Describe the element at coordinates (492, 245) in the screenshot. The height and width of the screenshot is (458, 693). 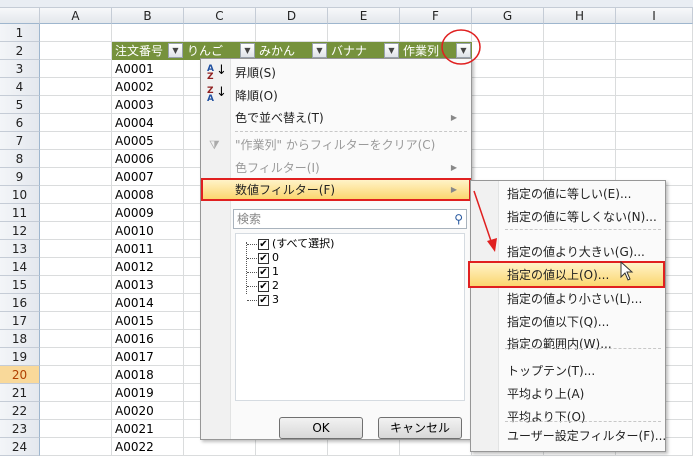
I see `arrow-head` at that location.